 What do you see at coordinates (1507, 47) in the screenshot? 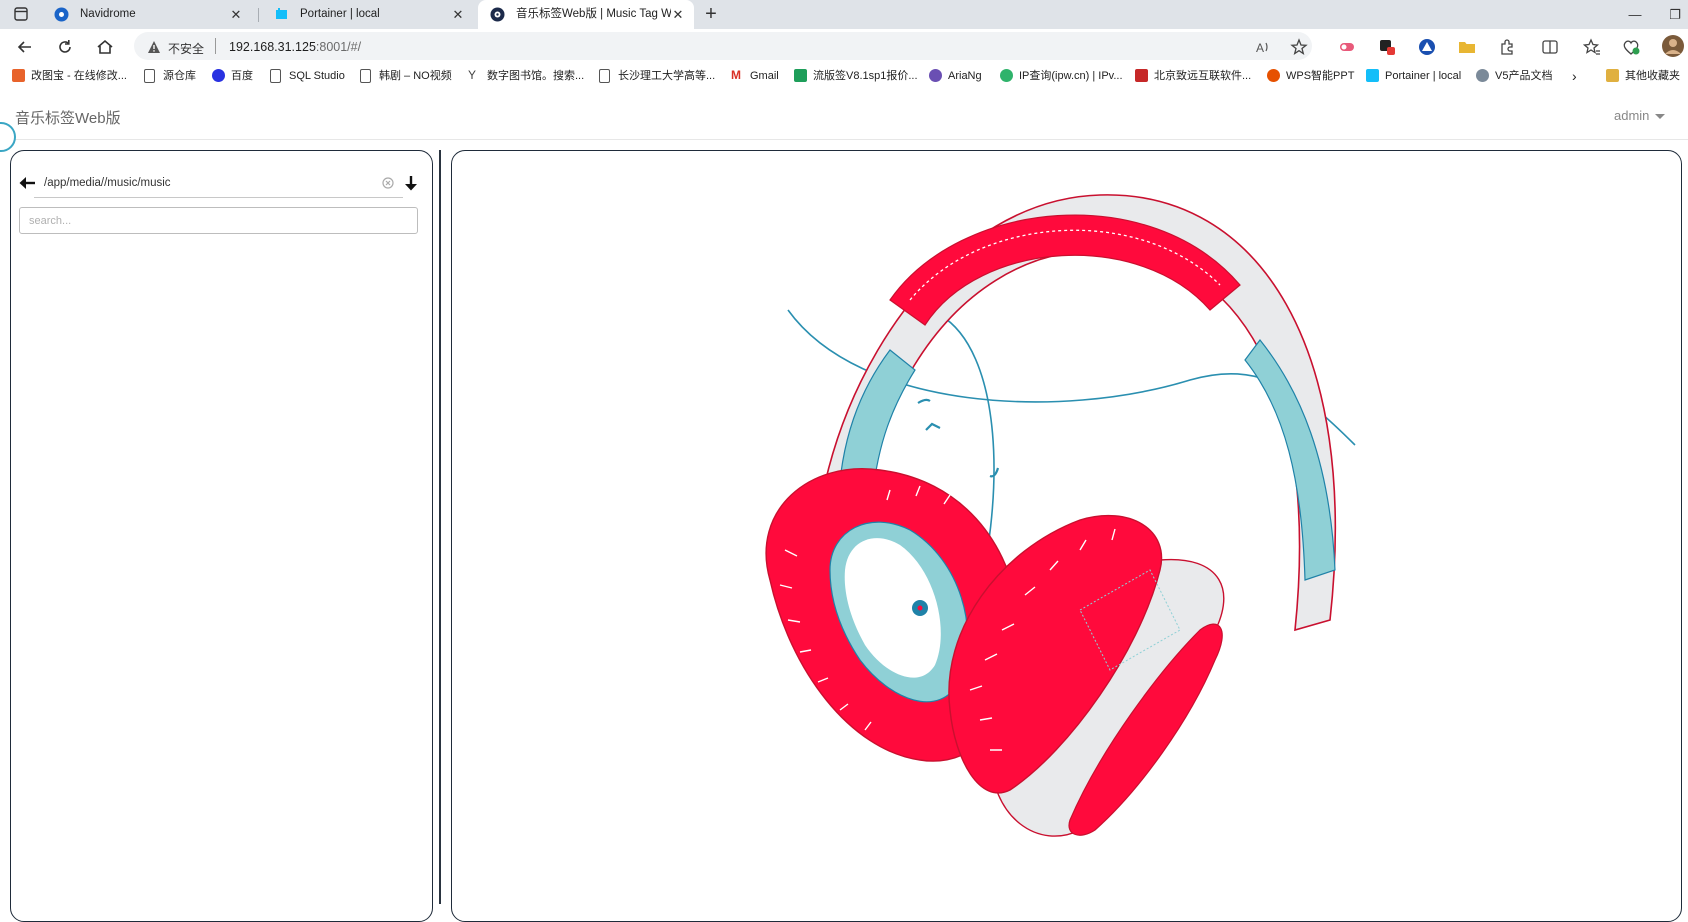
I see `extensions-puzzle-icon` at bounding box center [1507, 47].